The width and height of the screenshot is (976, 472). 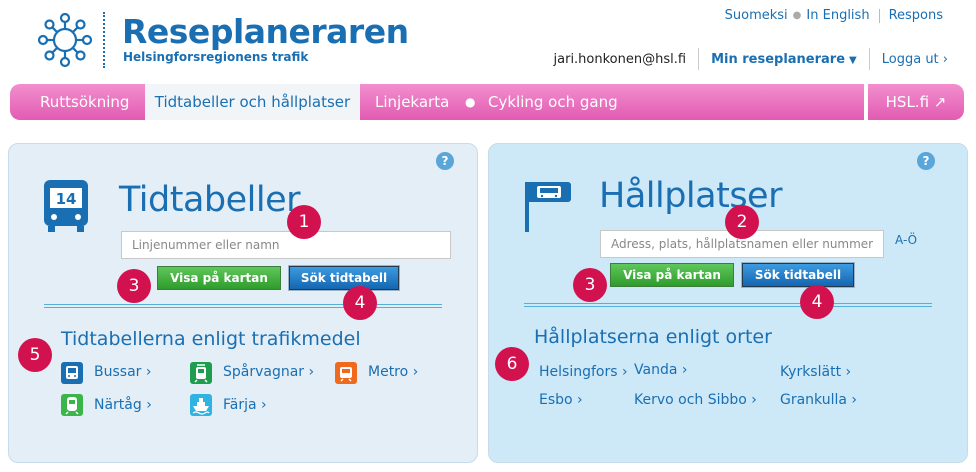 I want to click on language-bar: Suomeksi ● In English Respons, so click(x=834, y=15).